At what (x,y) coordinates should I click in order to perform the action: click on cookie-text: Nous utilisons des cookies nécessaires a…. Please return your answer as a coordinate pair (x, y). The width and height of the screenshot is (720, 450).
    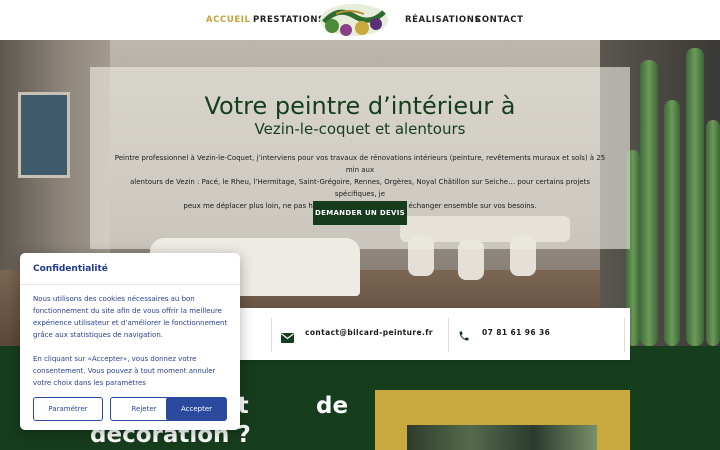
    Looking at the image, I should click on (130, 317).